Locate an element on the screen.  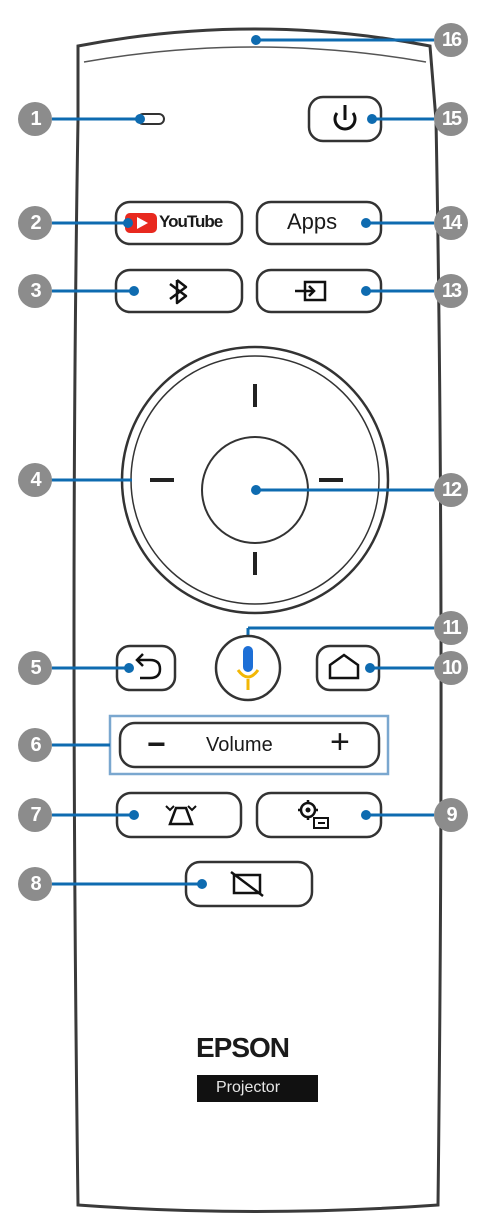
callout-2: 2 is located at coordinates (35, 223).